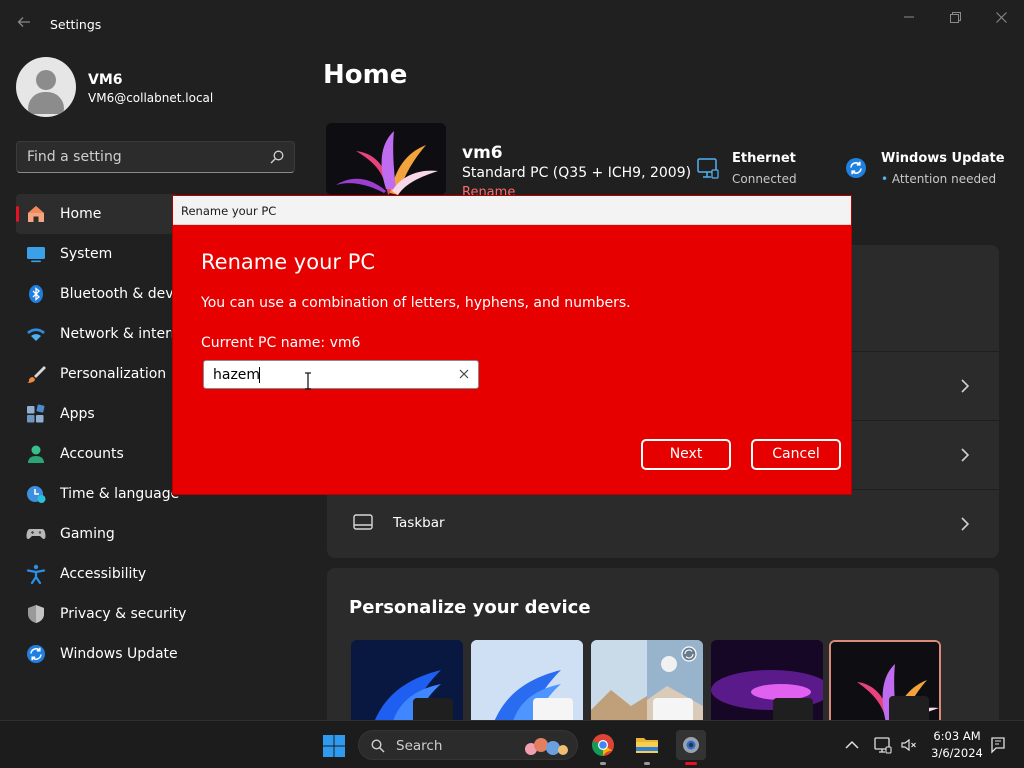 The image size is (1024, 768). I want to click on sidebar-item-label: System, so click(86, 254).